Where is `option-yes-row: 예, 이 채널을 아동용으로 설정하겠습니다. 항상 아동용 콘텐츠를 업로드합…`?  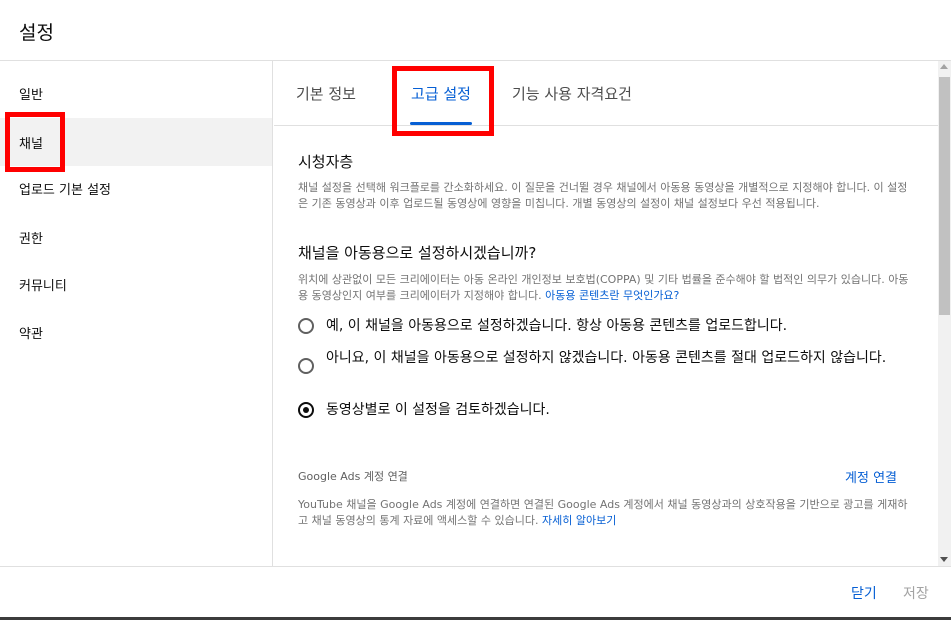 option-yes-row: 예, 이 채널을 아동용으로 설정하겠습니다. 항상 아동용 콘텐츠를 업로드합… is located at coordinates (608, 327).